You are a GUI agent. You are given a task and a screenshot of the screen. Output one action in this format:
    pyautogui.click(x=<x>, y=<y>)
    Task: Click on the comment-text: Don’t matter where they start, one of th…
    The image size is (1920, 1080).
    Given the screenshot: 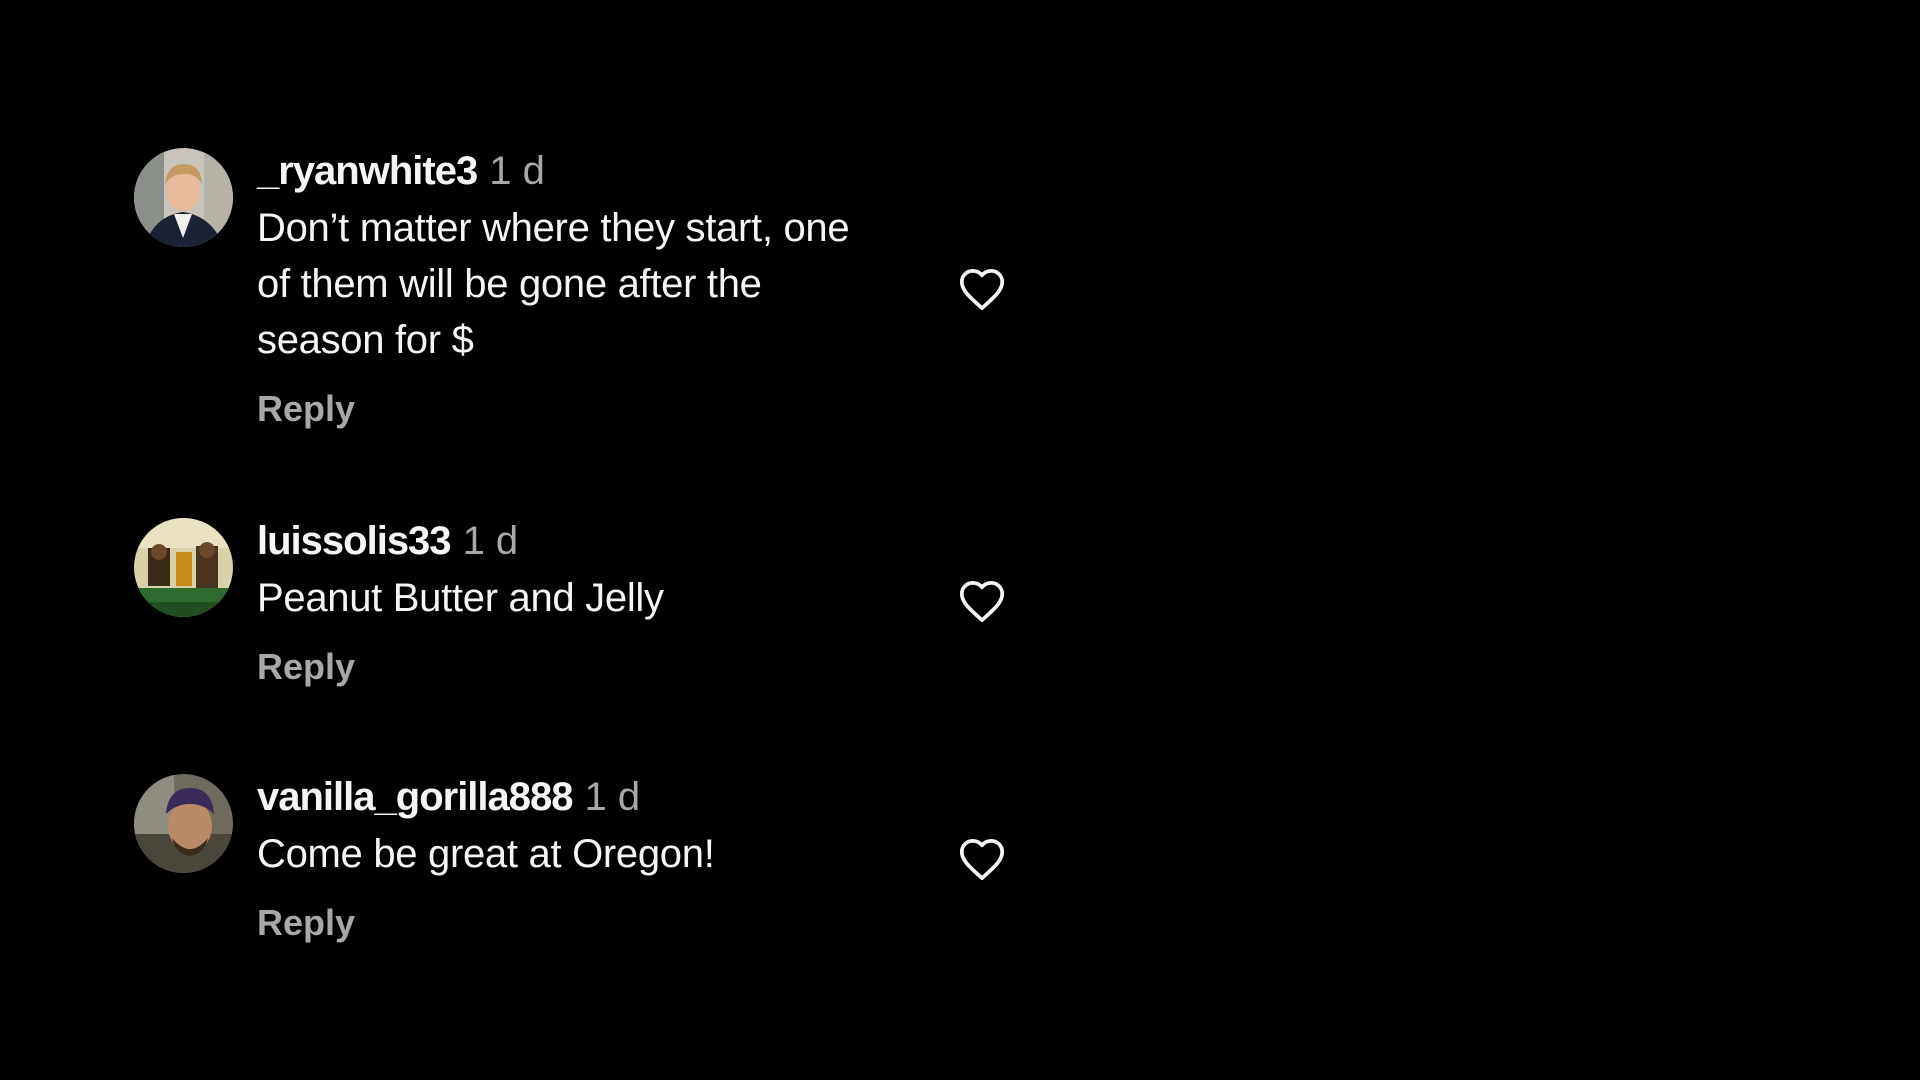 What is the action you would take?
    pyautogui.click(x=553, y=284)
    